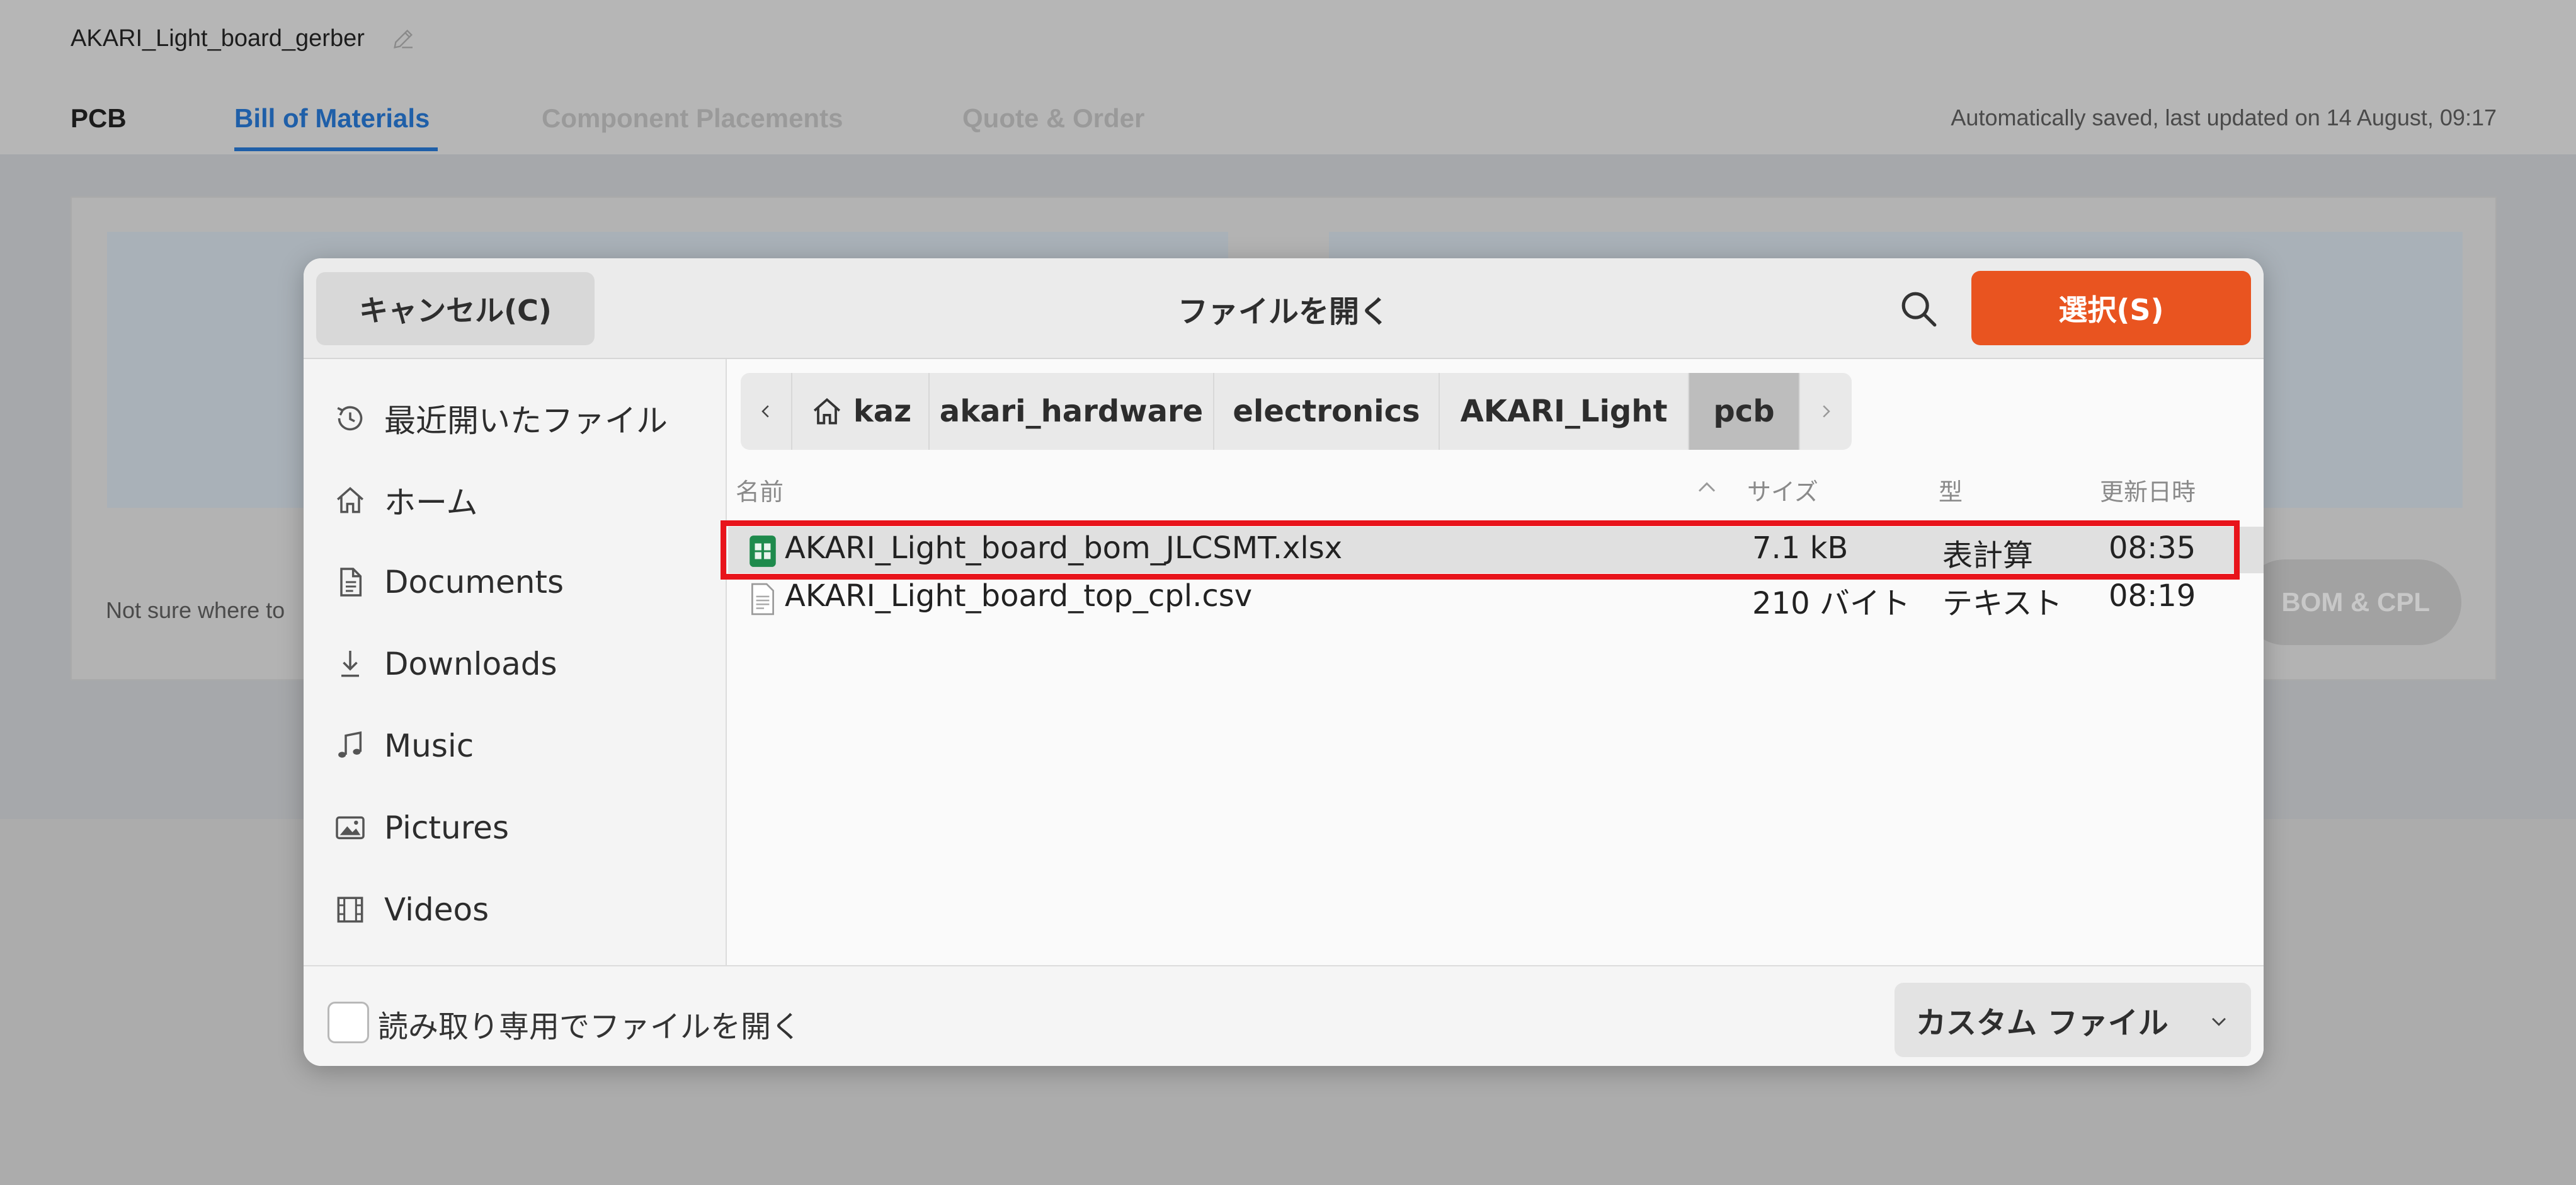  I want to click on readonly-checkbox, so click(348, 1023).